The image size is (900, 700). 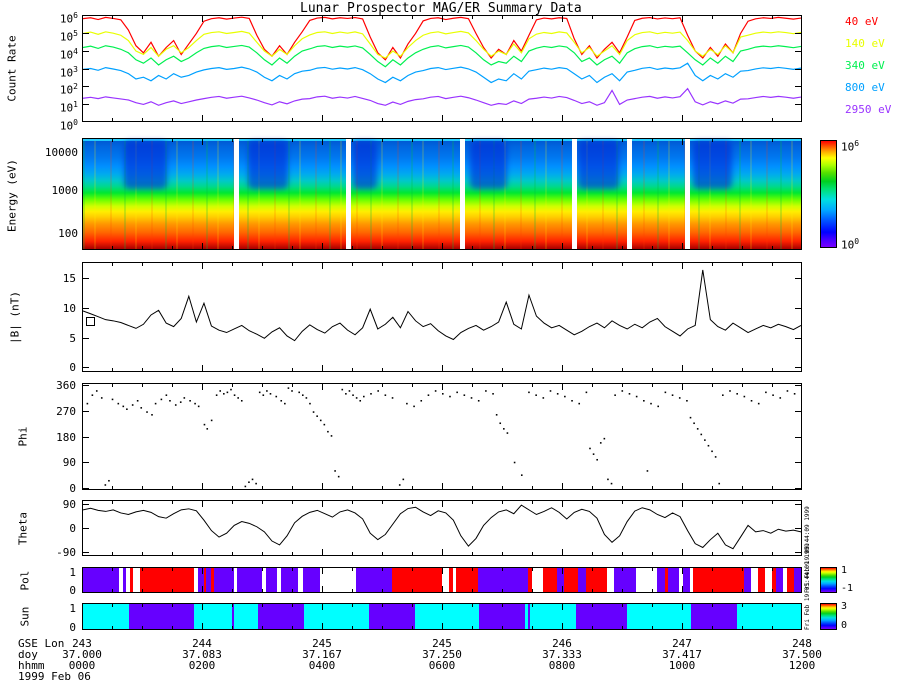 I want to click on energy-ytick: 100, so click(x=68, y=233).